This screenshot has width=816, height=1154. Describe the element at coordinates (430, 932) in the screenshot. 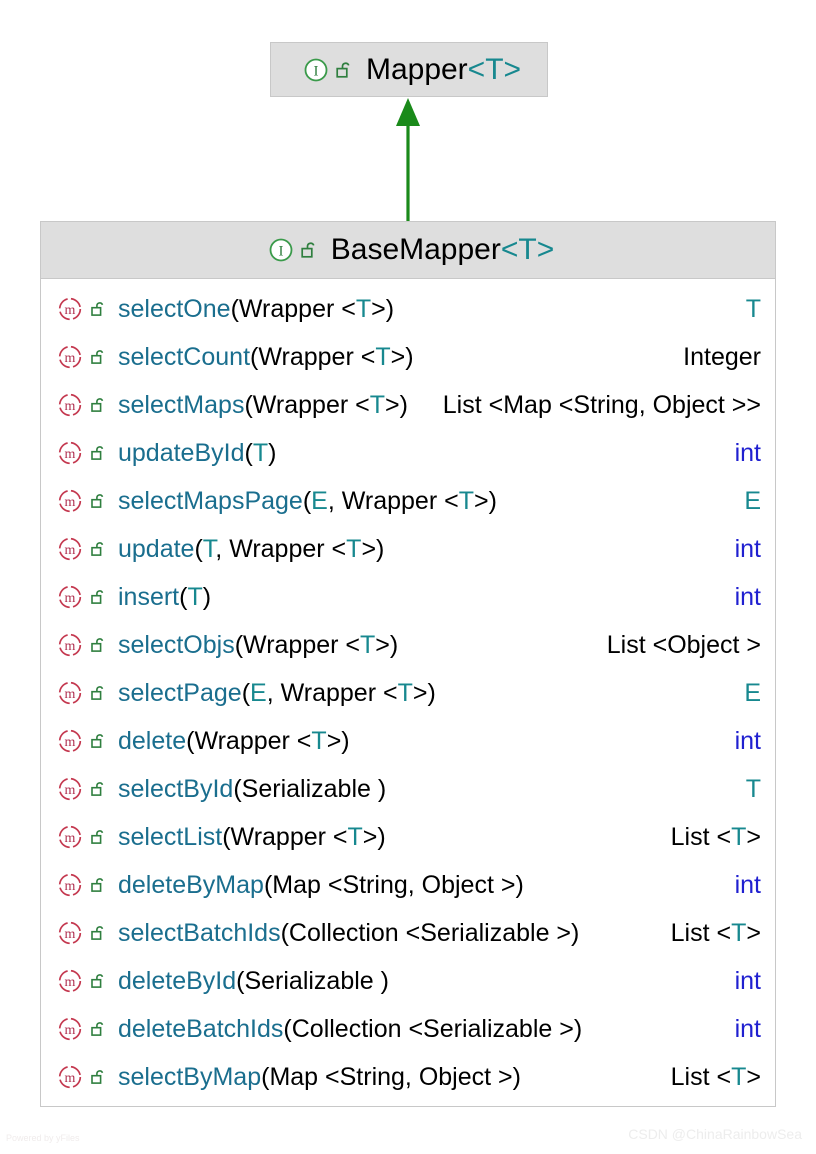

I see `method-params: (Collection <Serializable >)` at that location.